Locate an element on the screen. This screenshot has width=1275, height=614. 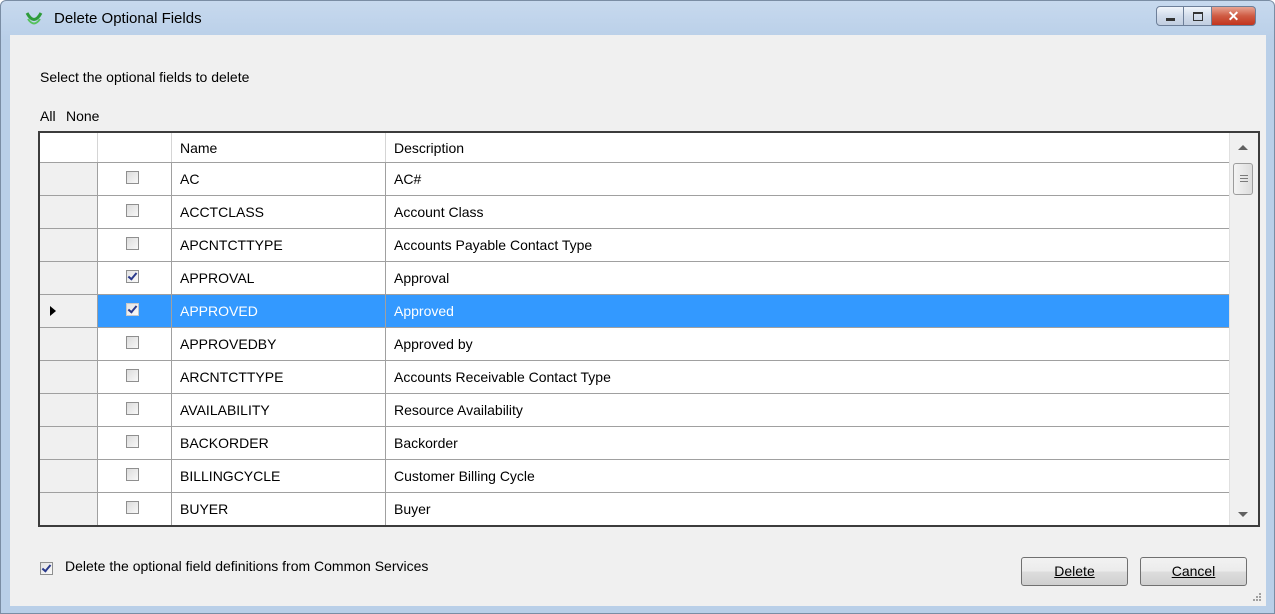
field-description-cell: Account Class is located at coordinates (808, 212).